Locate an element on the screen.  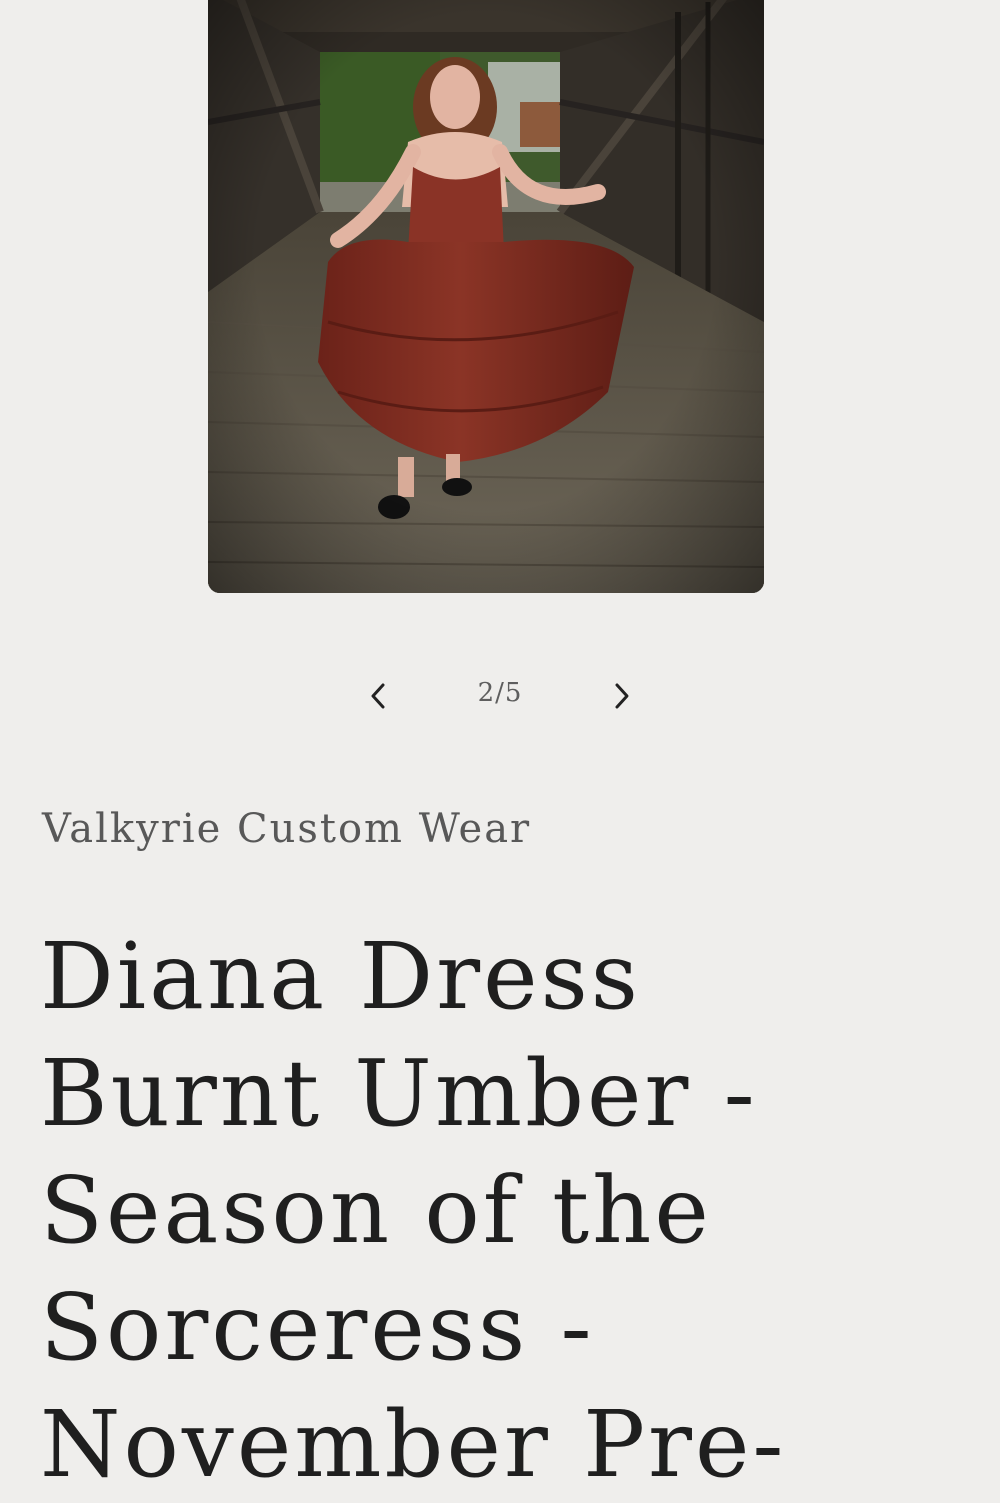
slider-controls: 2/5 is located at coordinates (500, 696).